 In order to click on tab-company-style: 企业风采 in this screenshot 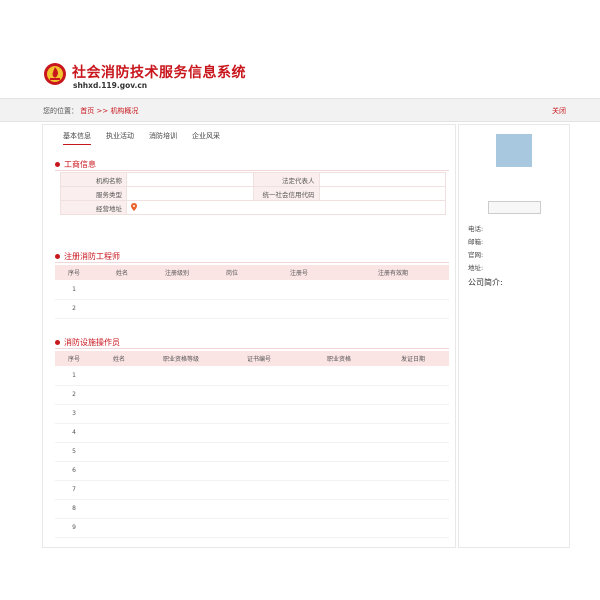, I will do `click(206, 138)`.